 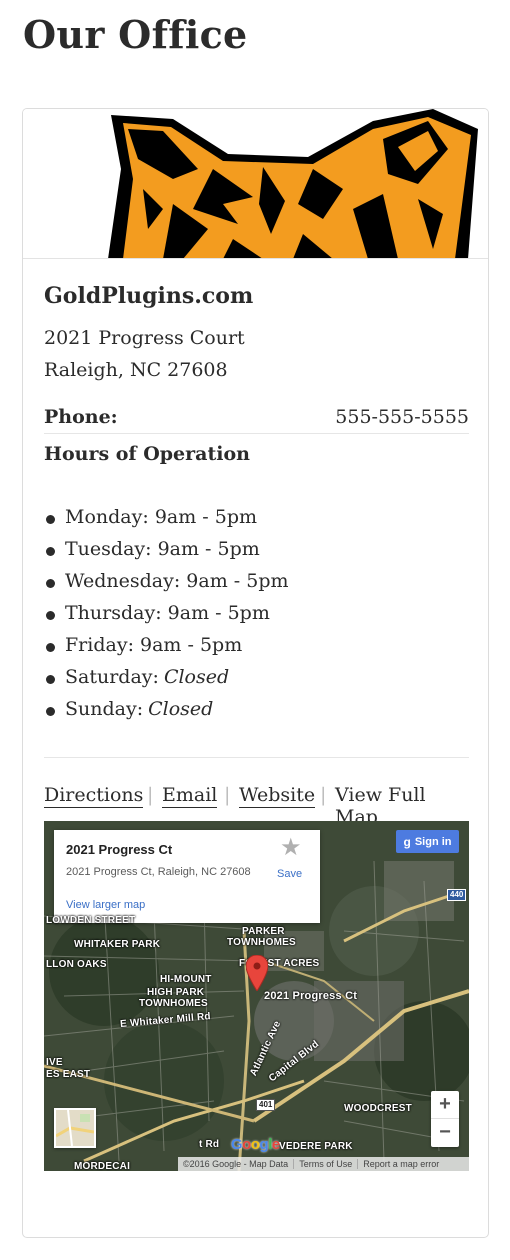 I want to click on list-item: Monday: 9am - 5pm, so click(x=166, y=522).